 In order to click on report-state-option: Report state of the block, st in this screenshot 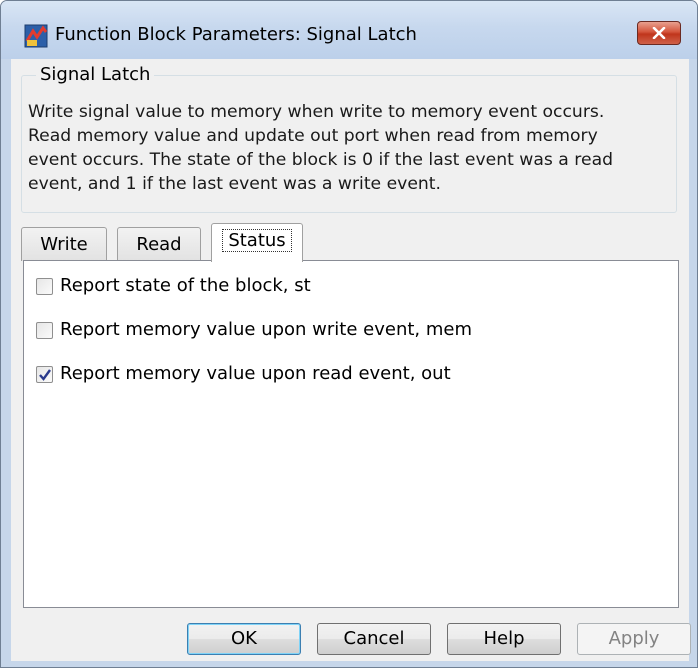, I will do `click(173, 286)`.